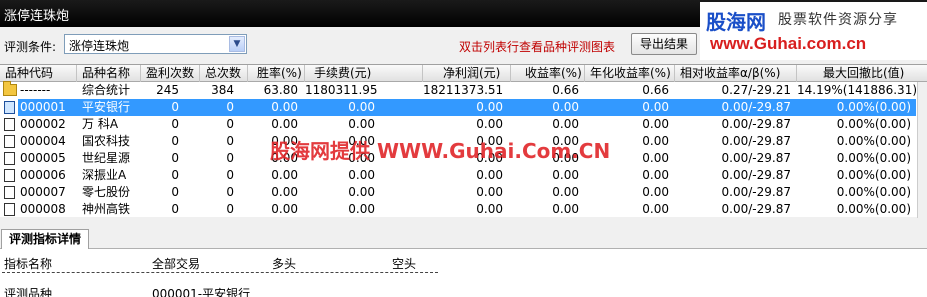 The image size is (927, 297). What do you see at coordinates (167, 90) in the screenshot?
I see `cell-wins: 245` at bounding box center [167, 90].